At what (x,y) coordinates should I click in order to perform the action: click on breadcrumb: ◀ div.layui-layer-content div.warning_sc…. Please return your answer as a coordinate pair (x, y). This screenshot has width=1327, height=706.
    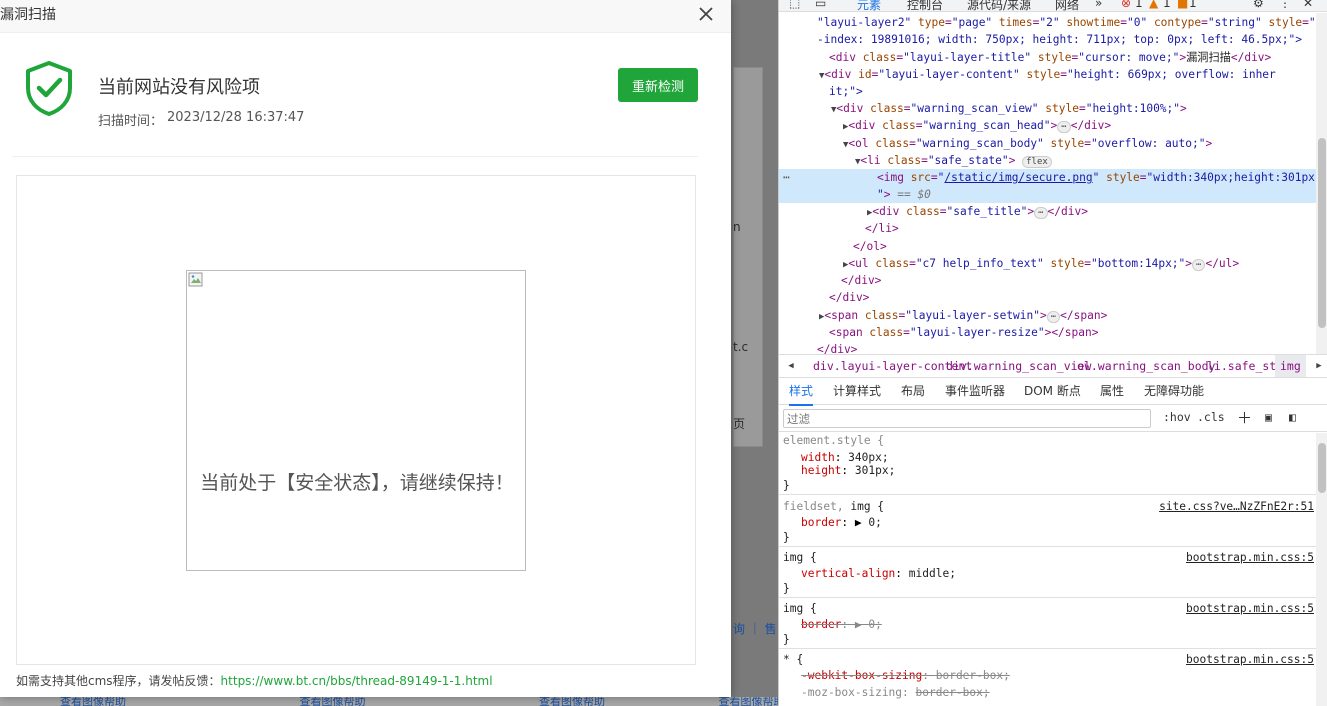
    Looking at the image, I should click on (1053, 366).